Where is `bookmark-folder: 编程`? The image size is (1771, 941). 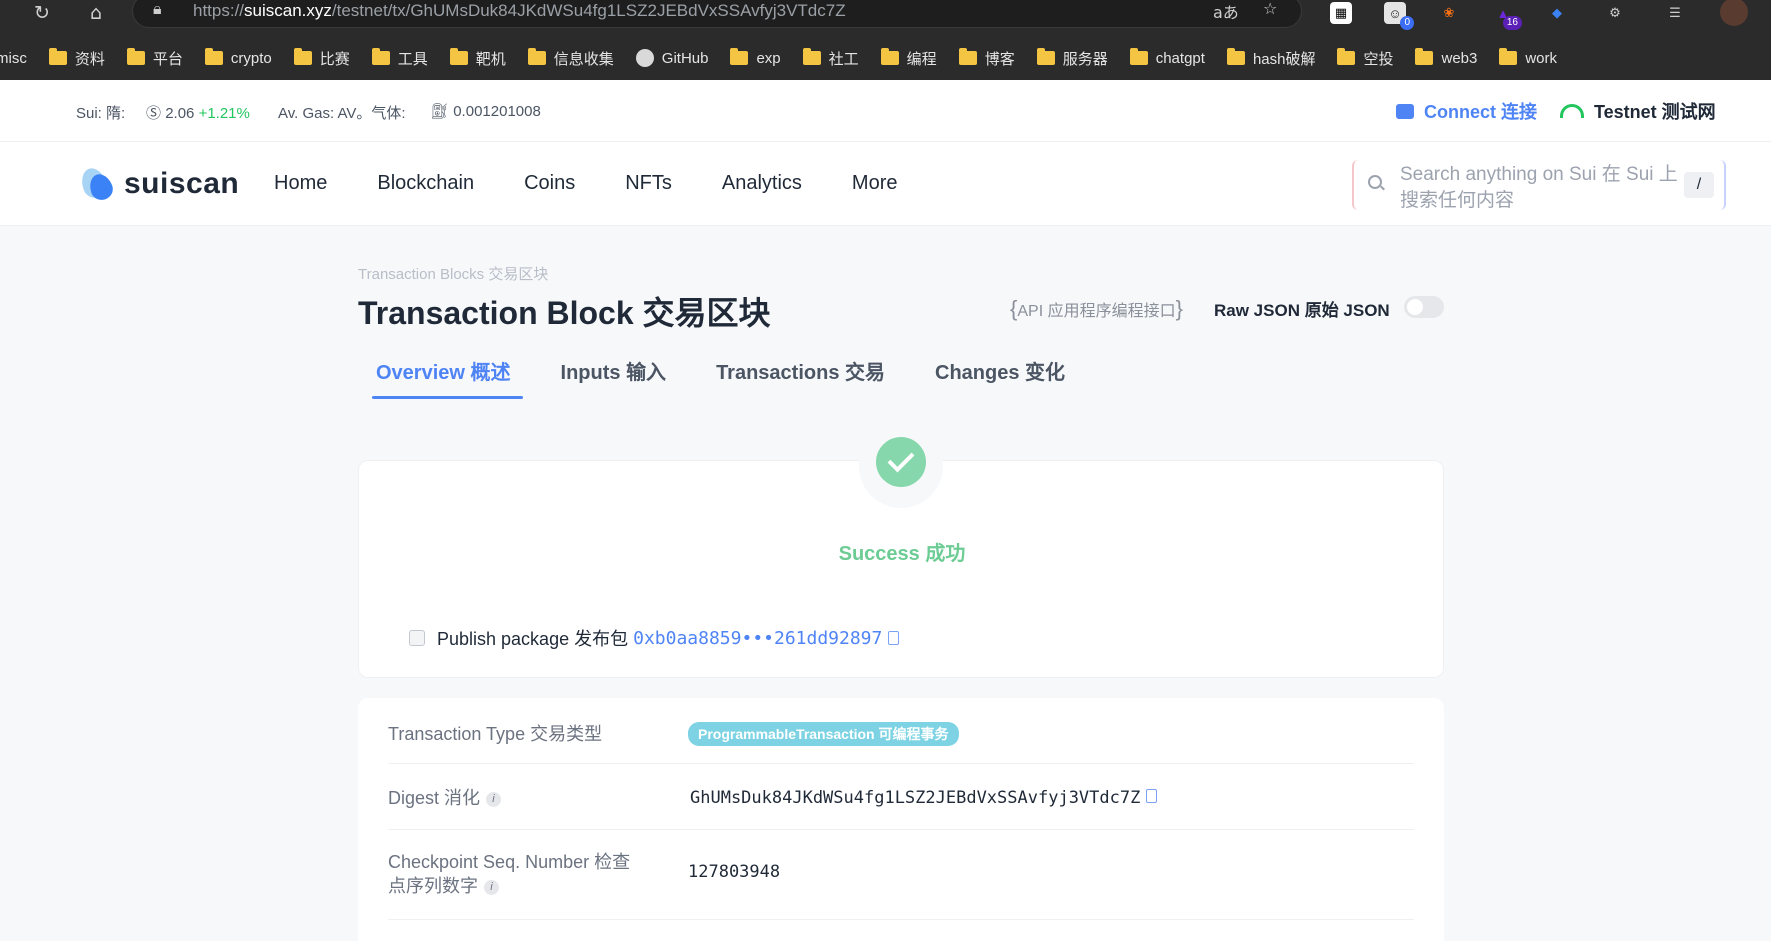
bookmark-folder: 编程 is located at coordinates (908, 58).